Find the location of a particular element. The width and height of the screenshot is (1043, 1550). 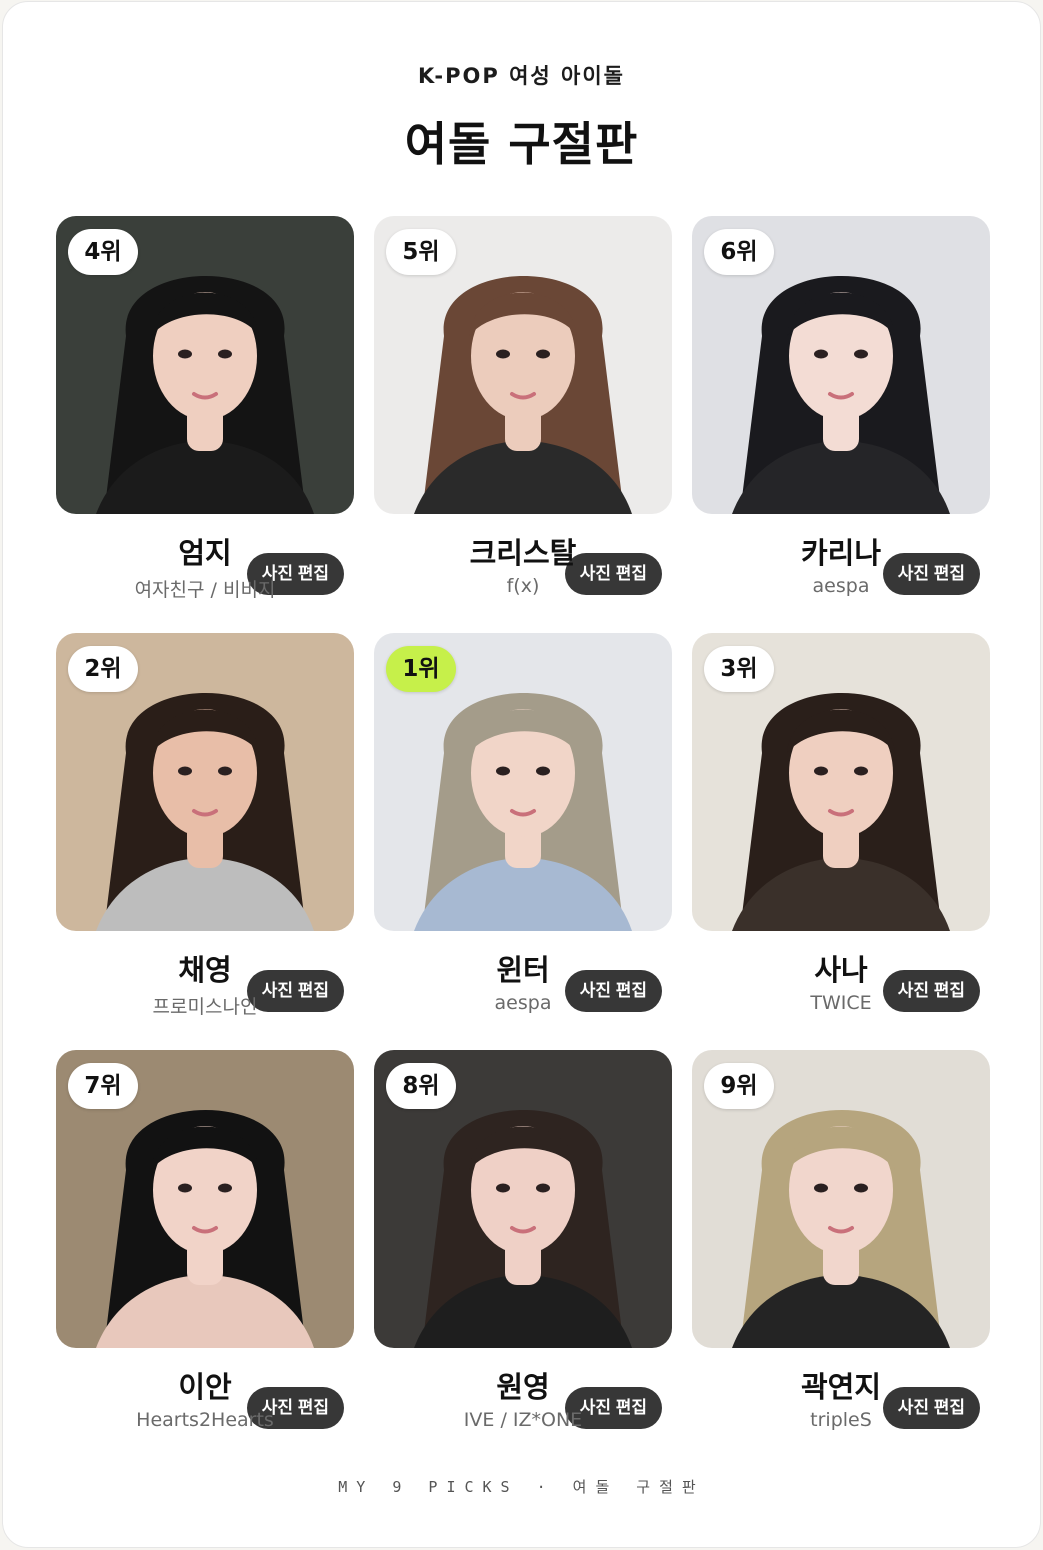

rank-badge: 3위 is located at coordinates (739, 669).